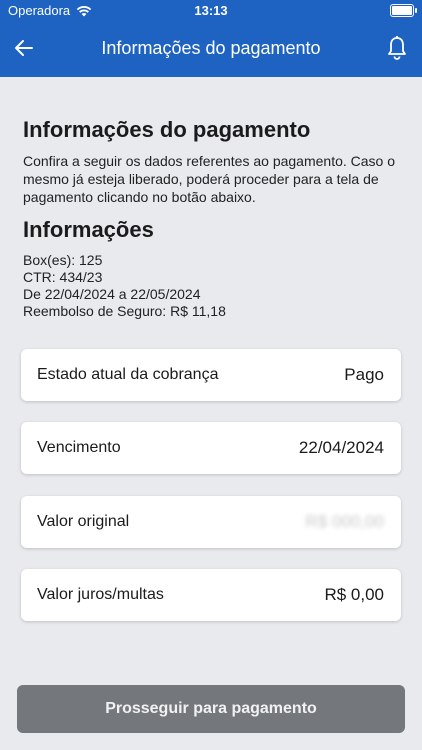 The image size is (422, 750). I want to click on navigation-bar: Informações do pagamento, so click(211, 49).